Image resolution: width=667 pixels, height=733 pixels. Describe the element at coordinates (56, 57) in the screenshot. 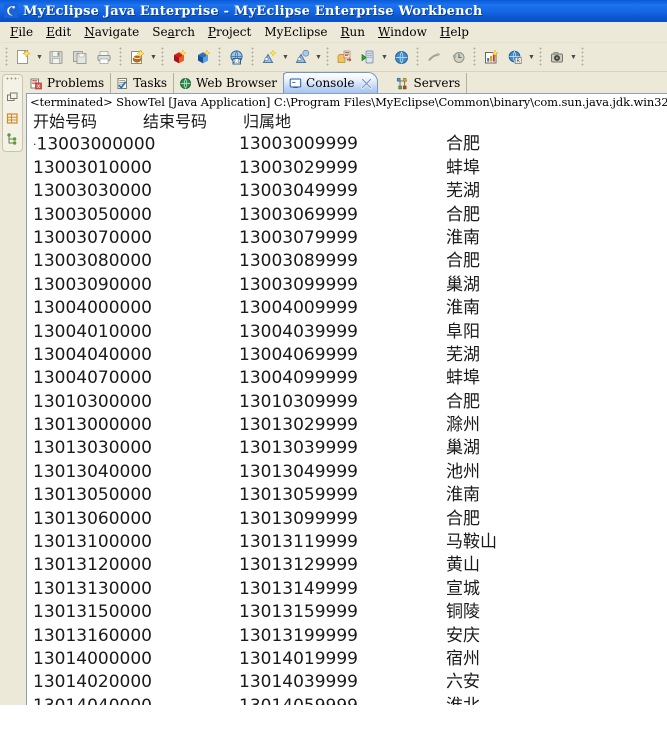

I see `save-button` at that location.